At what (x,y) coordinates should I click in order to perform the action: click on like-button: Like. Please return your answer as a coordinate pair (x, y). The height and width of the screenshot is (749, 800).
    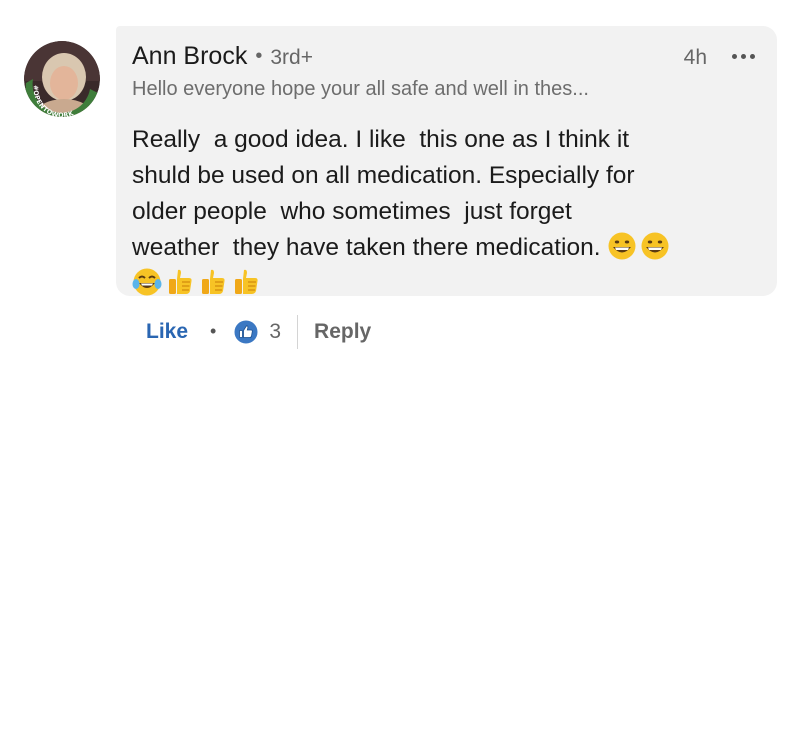
    Looking at the image, I should click on (167, 332).